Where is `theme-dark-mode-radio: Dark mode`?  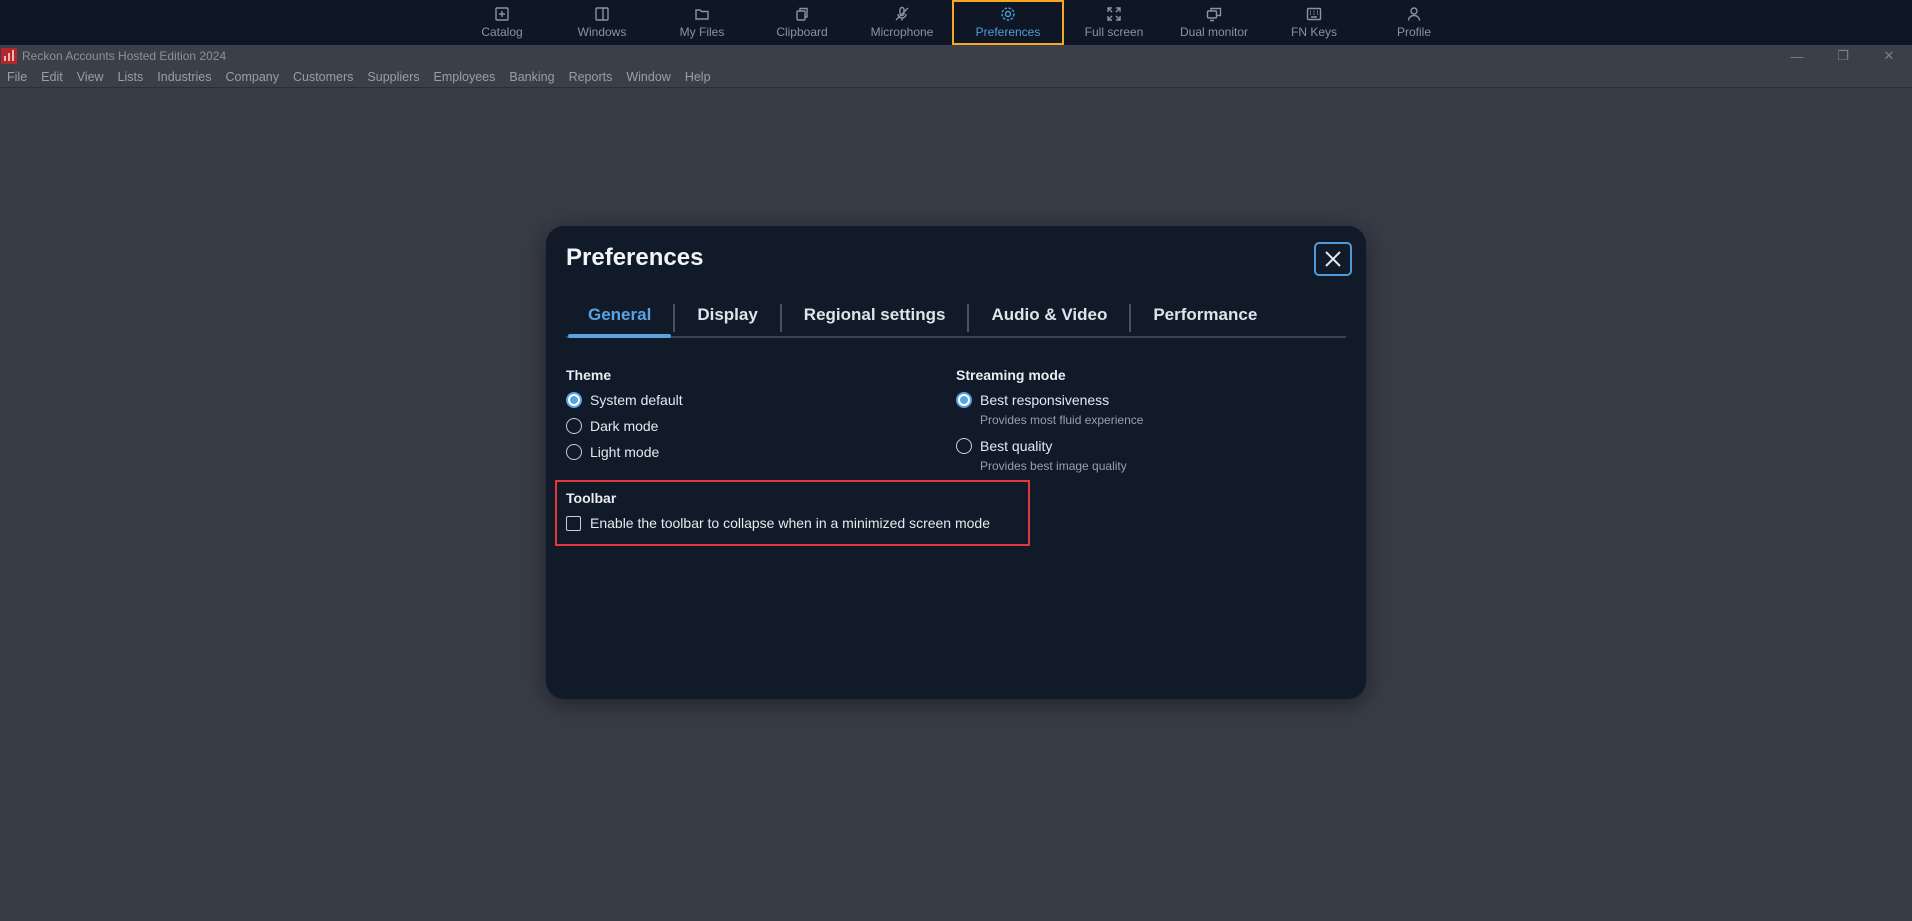
theme-dark-mode-radio: Dark mode is located at coordinates (612, 426).